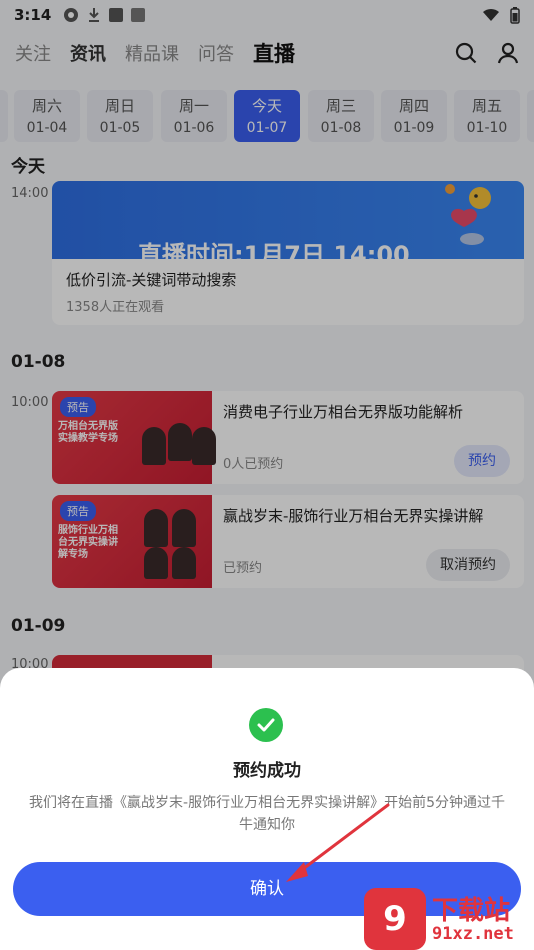 The image size is (534, 950). Describe the element at coordinates (395, 919) in the screenshot. I see `watermark-logo: 9` at that location.